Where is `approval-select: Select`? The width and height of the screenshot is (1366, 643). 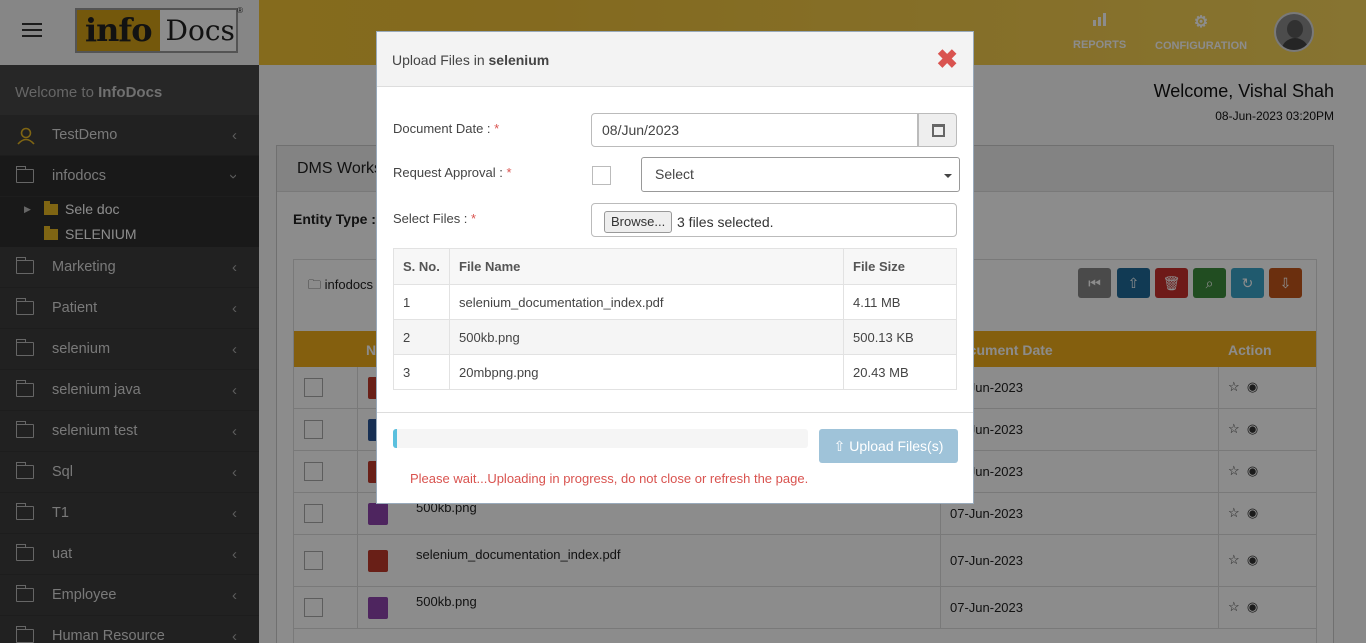
approval-select: Select is located at coordinates (800, 174).